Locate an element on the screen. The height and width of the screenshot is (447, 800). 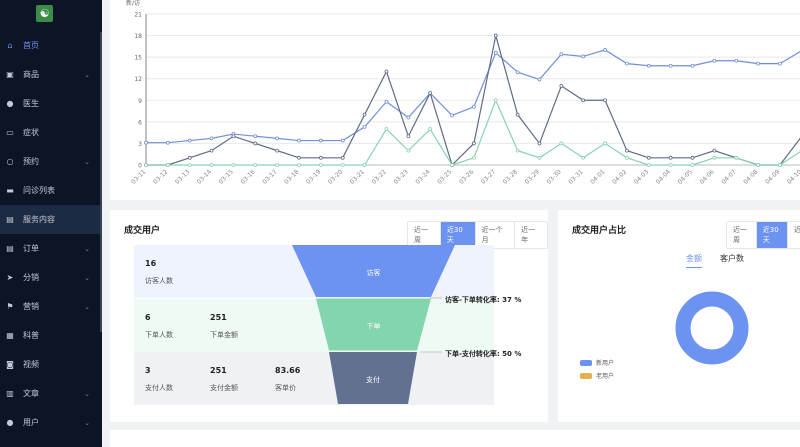
sidebar-item: ▬ 问诊列表 is located at coordinates (50, 190).